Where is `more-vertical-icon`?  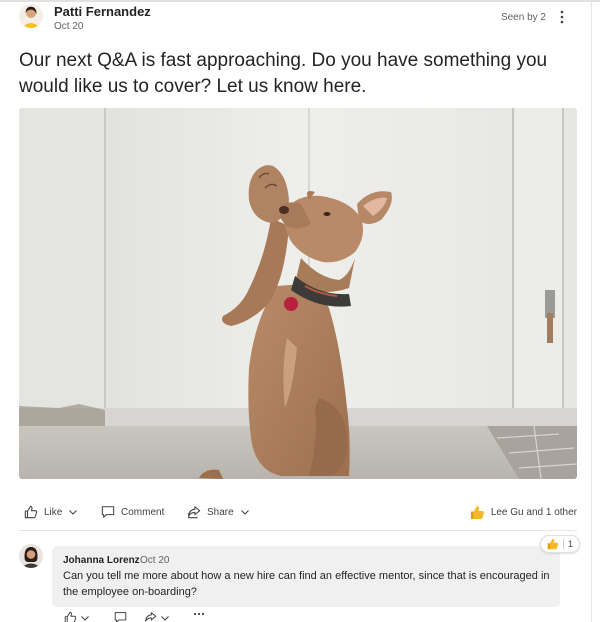
more-vertical-icon is located at coordinates (562, 17).